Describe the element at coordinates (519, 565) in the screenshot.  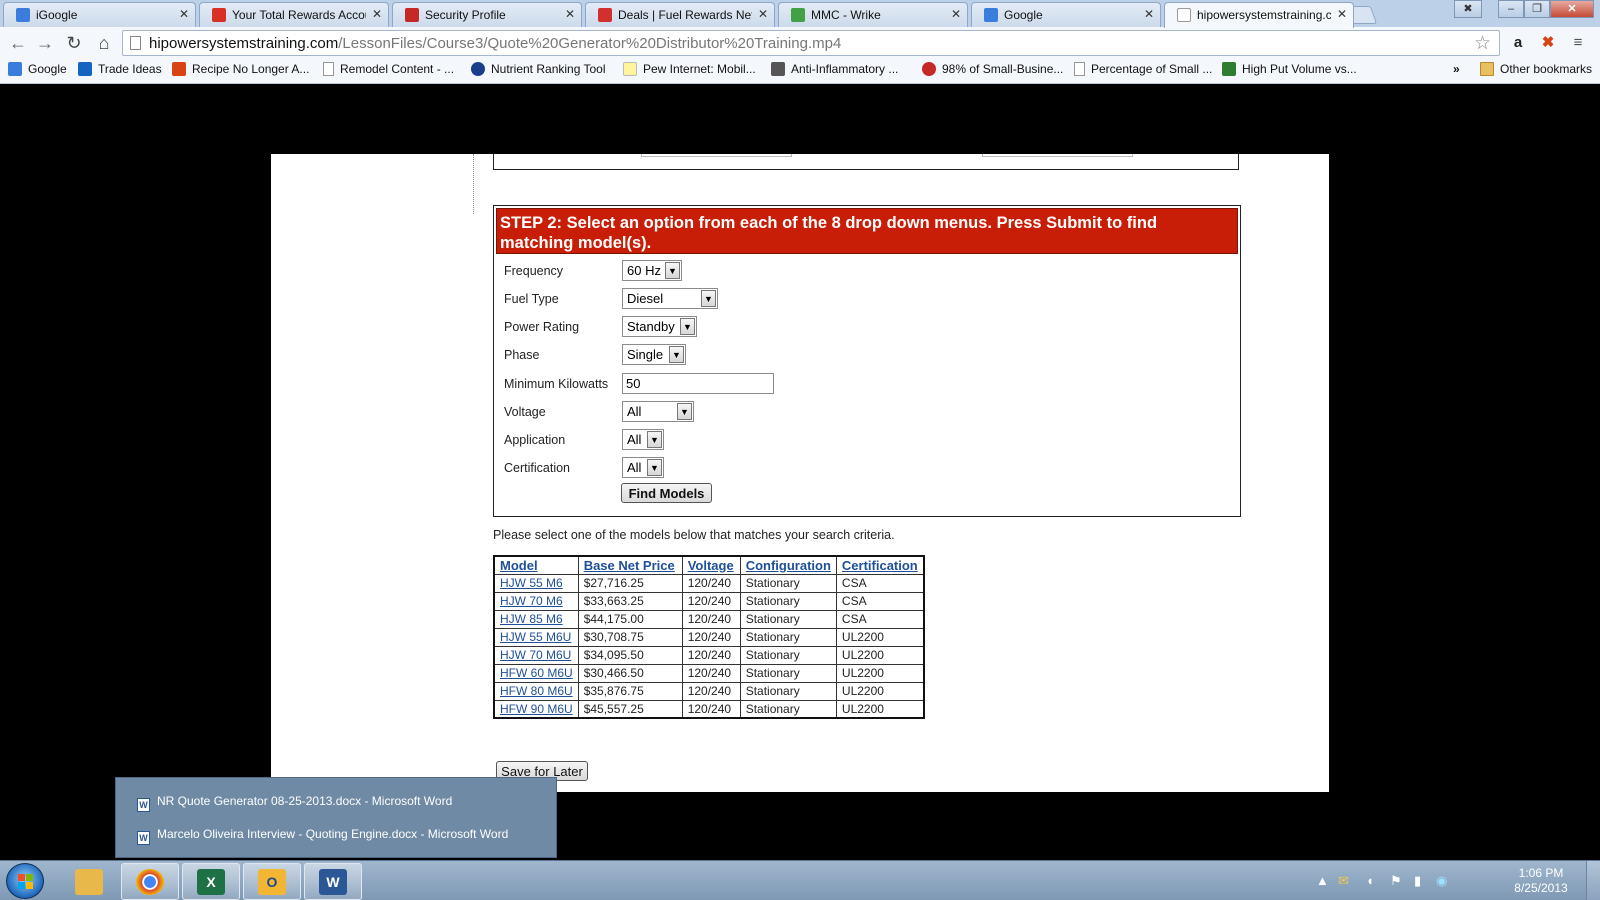
I see `sort-model-link: Model` at that location.